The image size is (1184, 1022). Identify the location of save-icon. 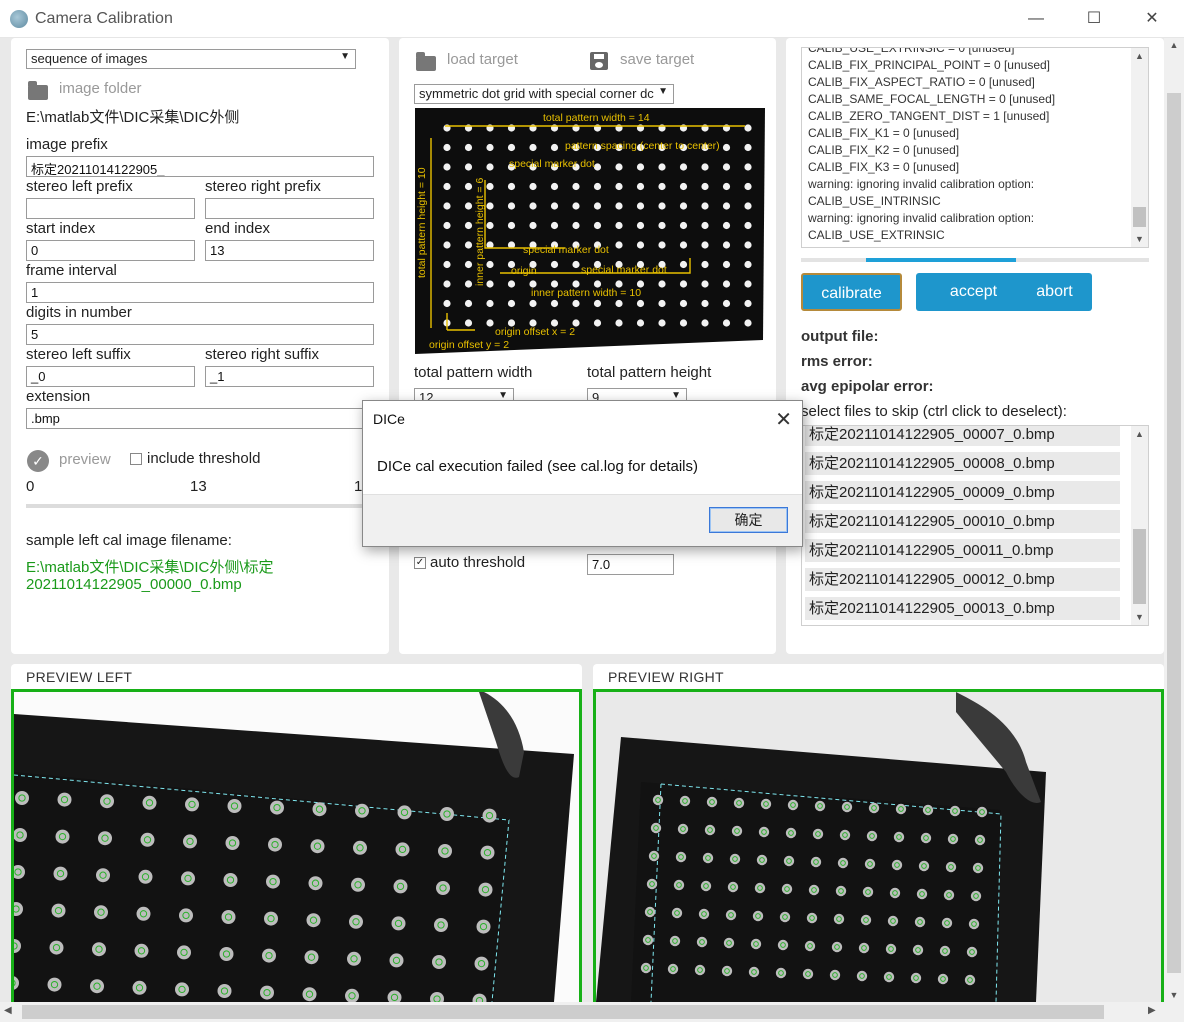
(599, 61).